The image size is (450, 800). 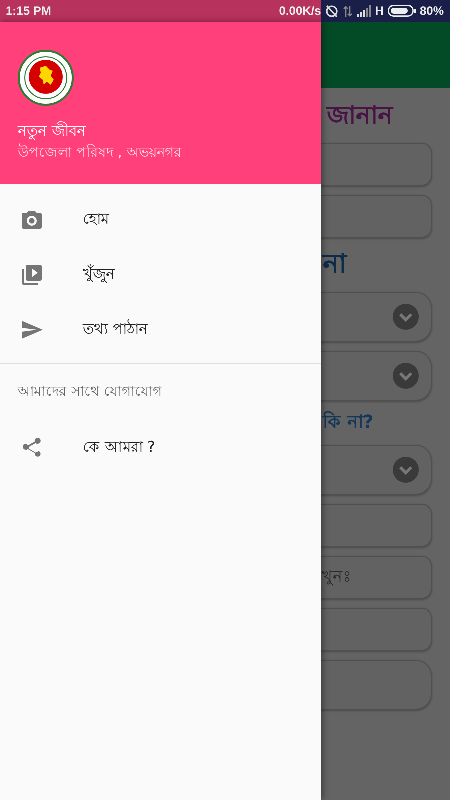 What do you see at coordinates (332, 11) in the screenshot?
I see `alarm-off-icon` at bounding box center [332, 11].